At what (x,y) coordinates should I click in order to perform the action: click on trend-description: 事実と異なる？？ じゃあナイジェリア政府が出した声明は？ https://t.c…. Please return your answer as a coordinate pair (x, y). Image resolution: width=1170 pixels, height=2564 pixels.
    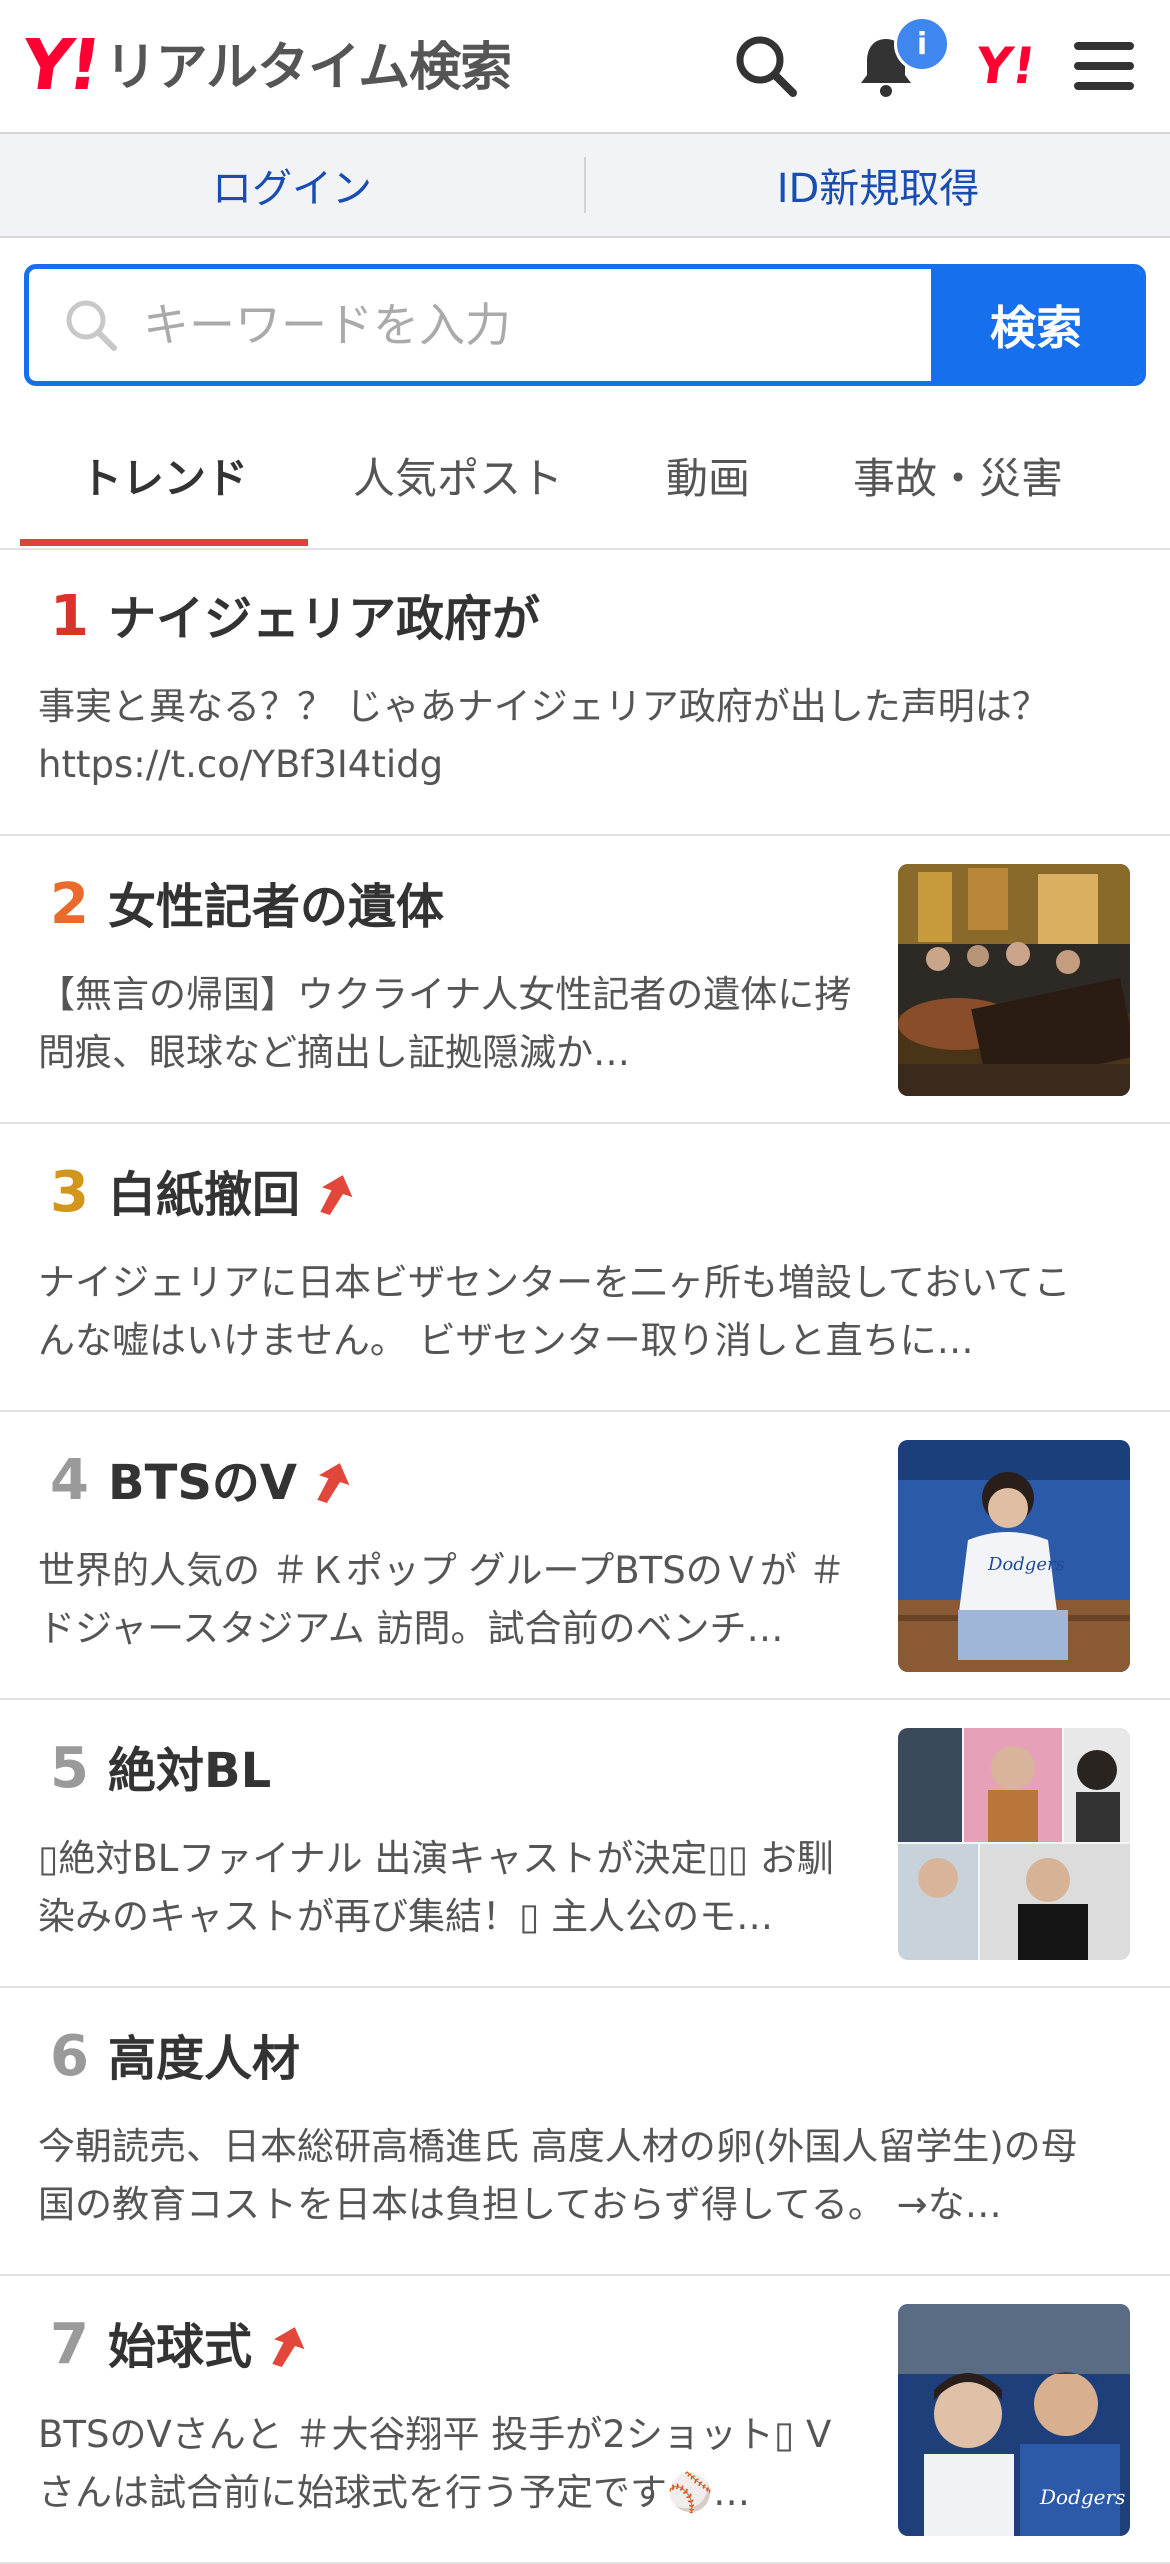
    Looking at the image, I should click on (543, 735).